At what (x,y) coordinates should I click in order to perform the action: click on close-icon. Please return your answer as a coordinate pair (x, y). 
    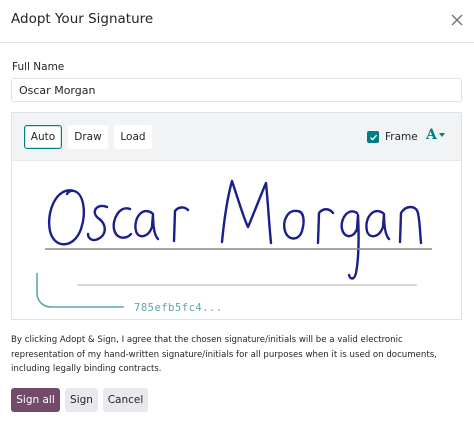
    Looking at the image, I should click on (457, 20).